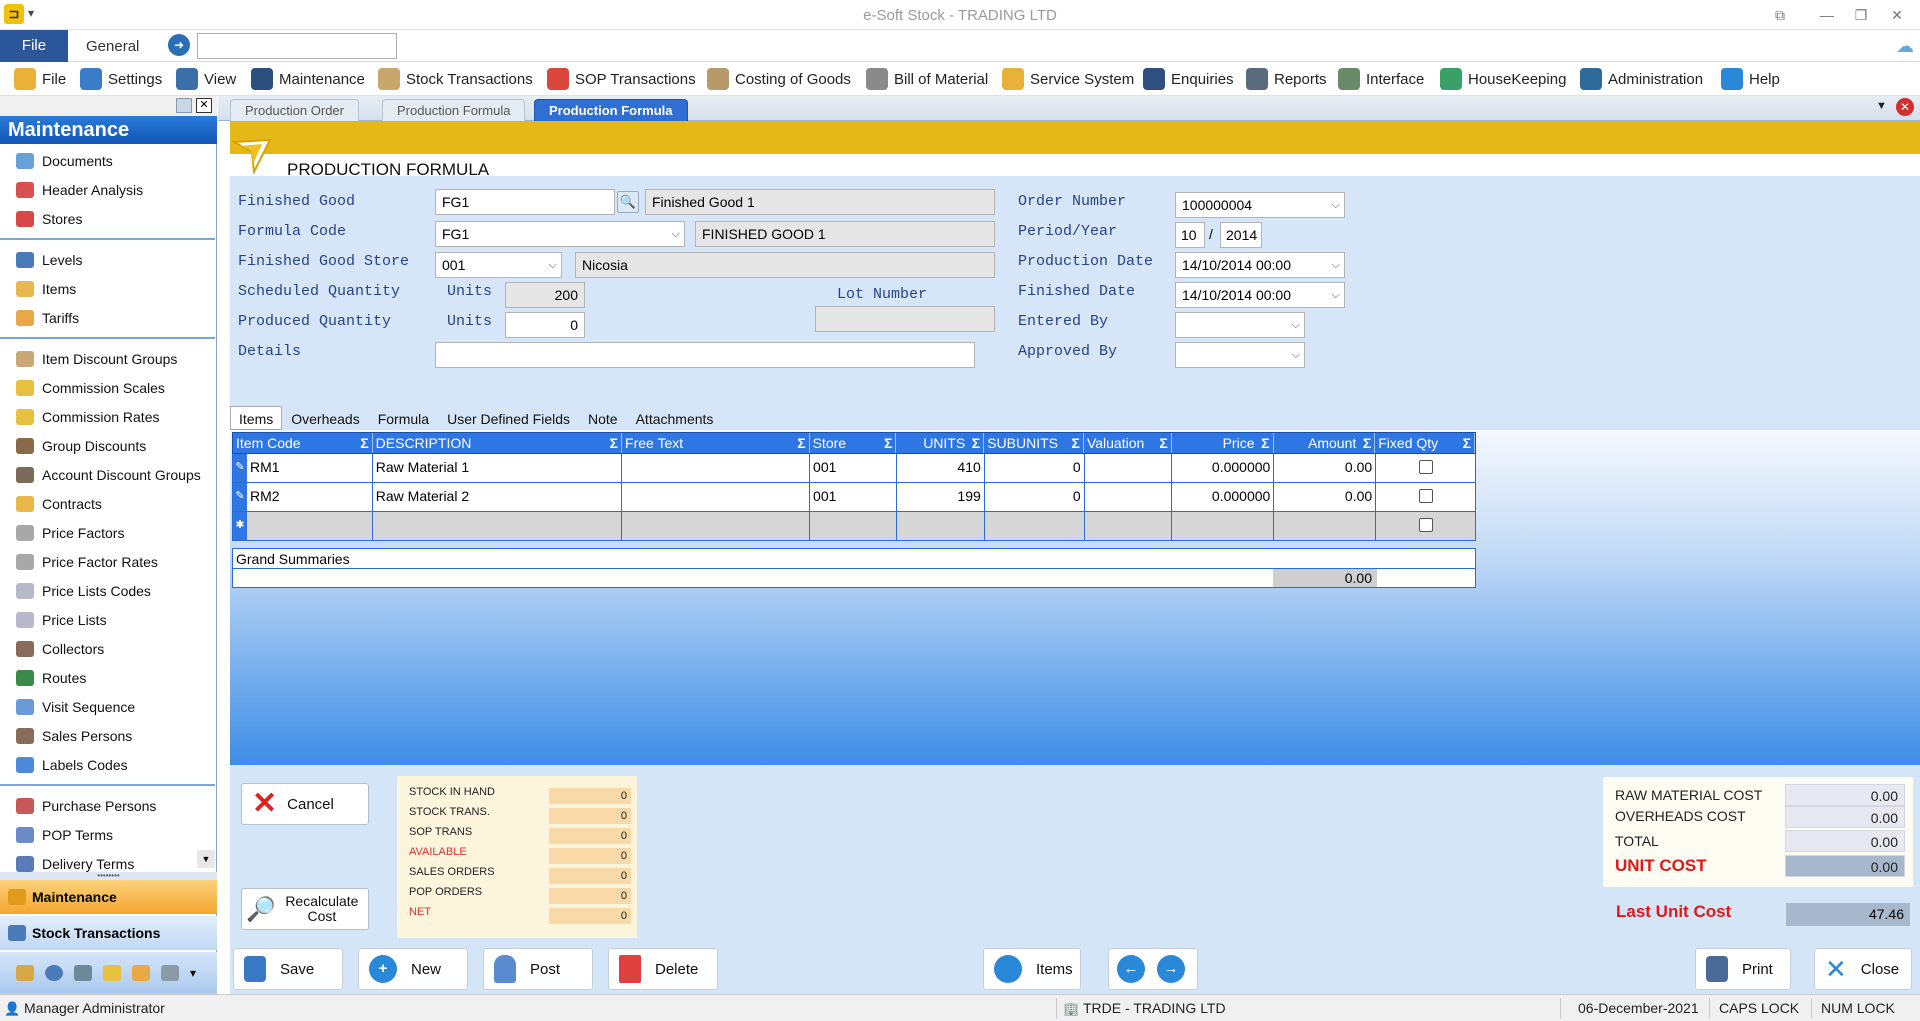 The height and width of the screenshot is (1021, 1920). Describe the element at coordinates (107, 706) in the screenshot. I see `sidebar-item-visit-sequence: Visit Sequence` at that location.